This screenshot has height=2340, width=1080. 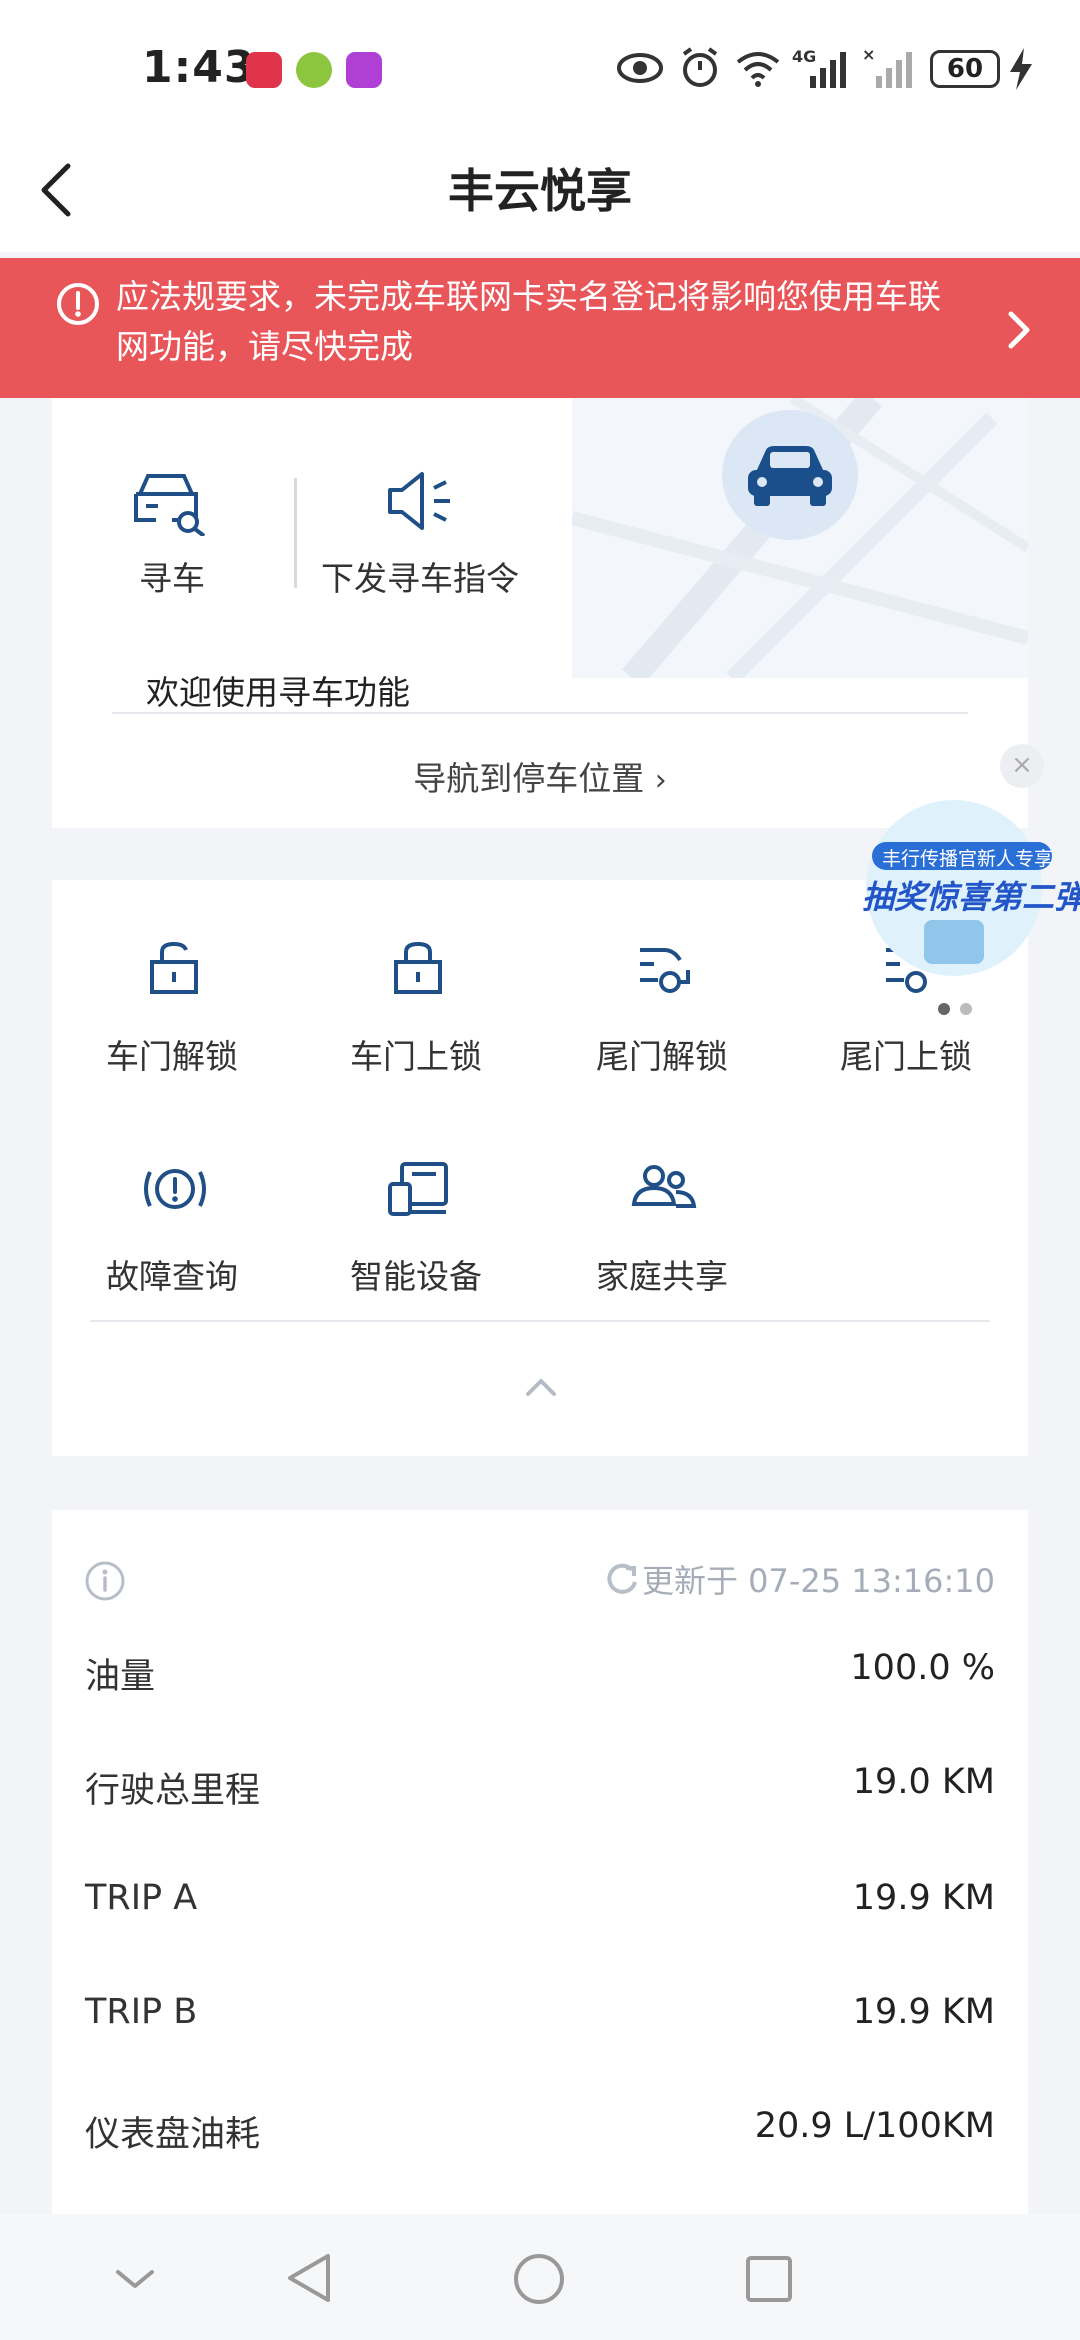 I want to click on speaker-icon, so click(x=419, y=501).